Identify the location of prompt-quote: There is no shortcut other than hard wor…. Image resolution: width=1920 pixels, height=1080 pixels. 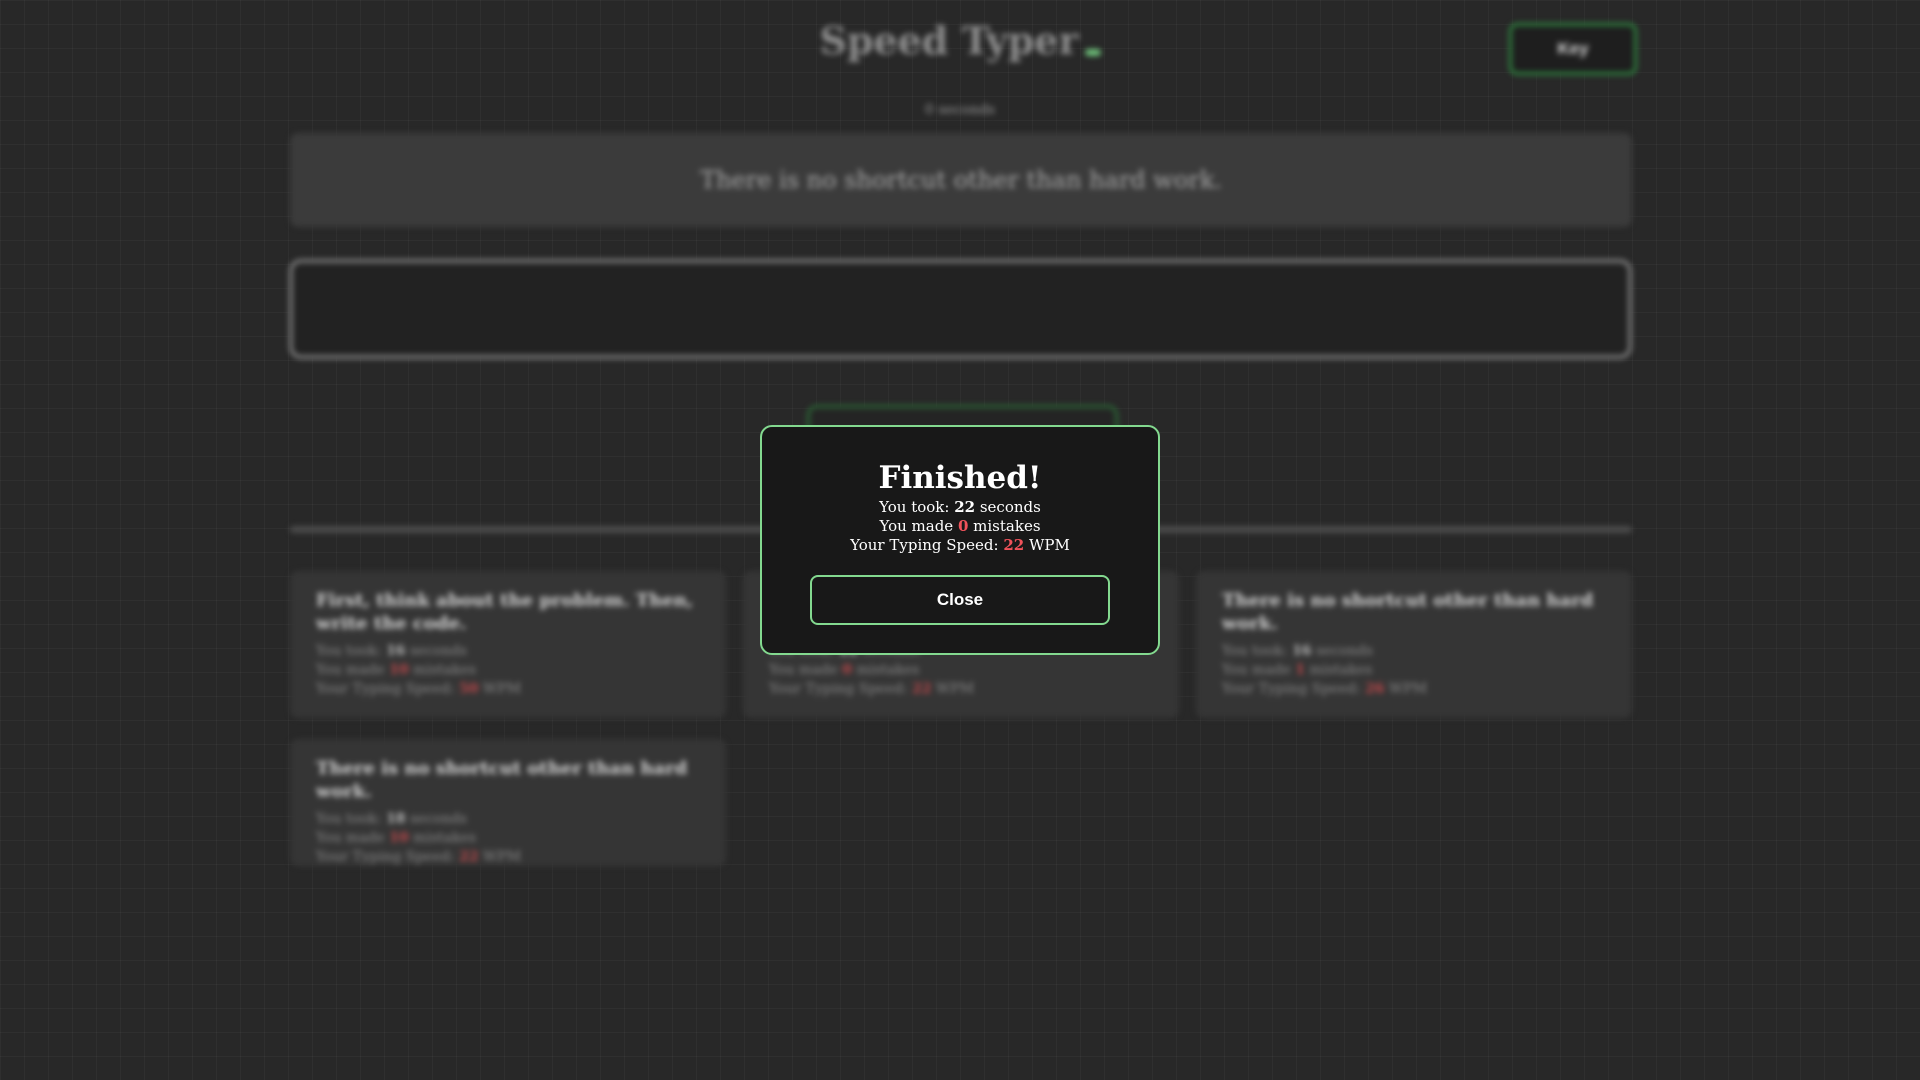
(961, 180).